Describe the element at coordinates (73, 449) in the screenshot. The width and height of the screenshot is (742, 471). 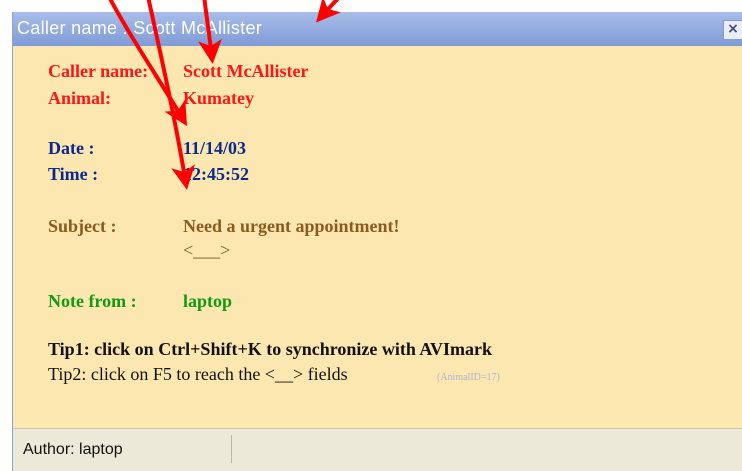
I see `status-author: Author: laptop` at that location.